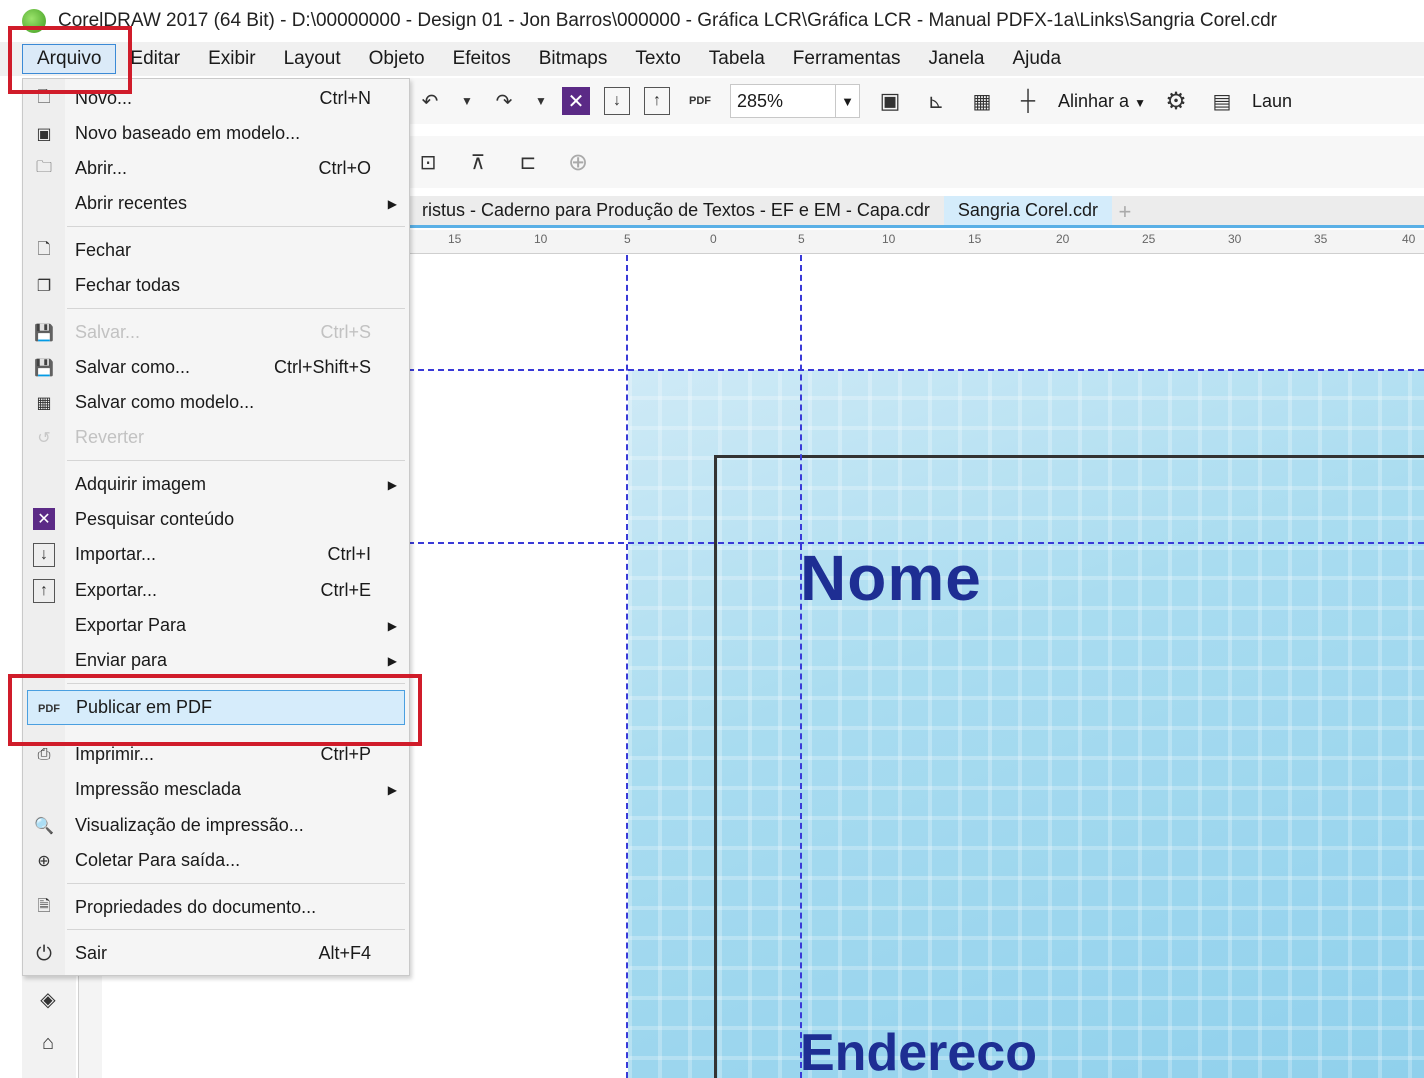  I want to click on launch-icon: ▤, so click(1222, 101).